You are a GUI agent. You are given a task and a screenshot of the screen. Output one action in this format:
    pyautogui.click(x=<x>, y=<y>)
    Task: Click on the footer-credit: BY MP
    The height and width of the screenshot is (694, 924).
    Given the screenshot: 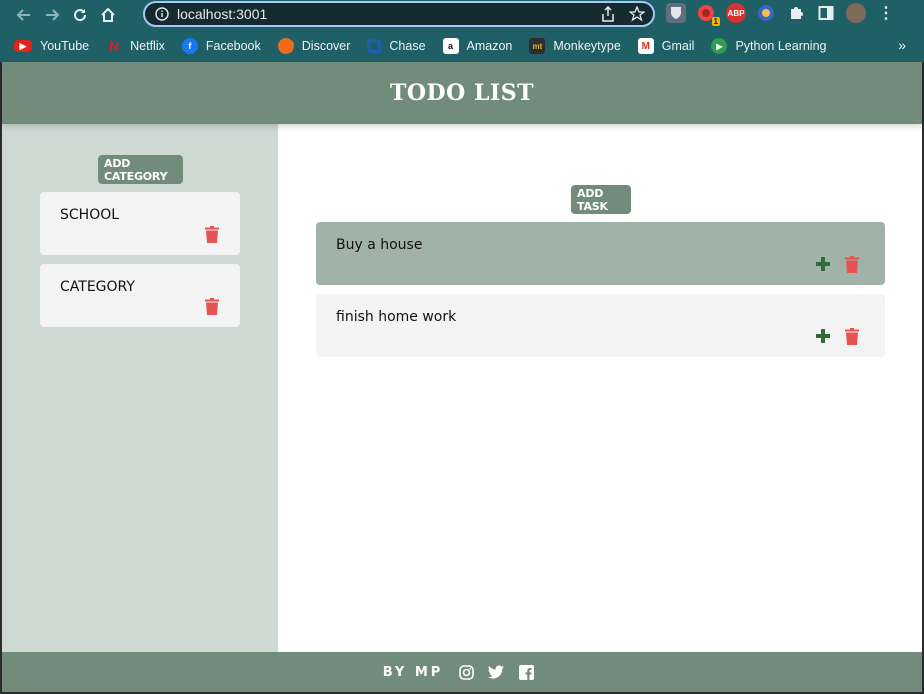 What is the action you would take?
    pyautogui.click(x=413, y=672)
    